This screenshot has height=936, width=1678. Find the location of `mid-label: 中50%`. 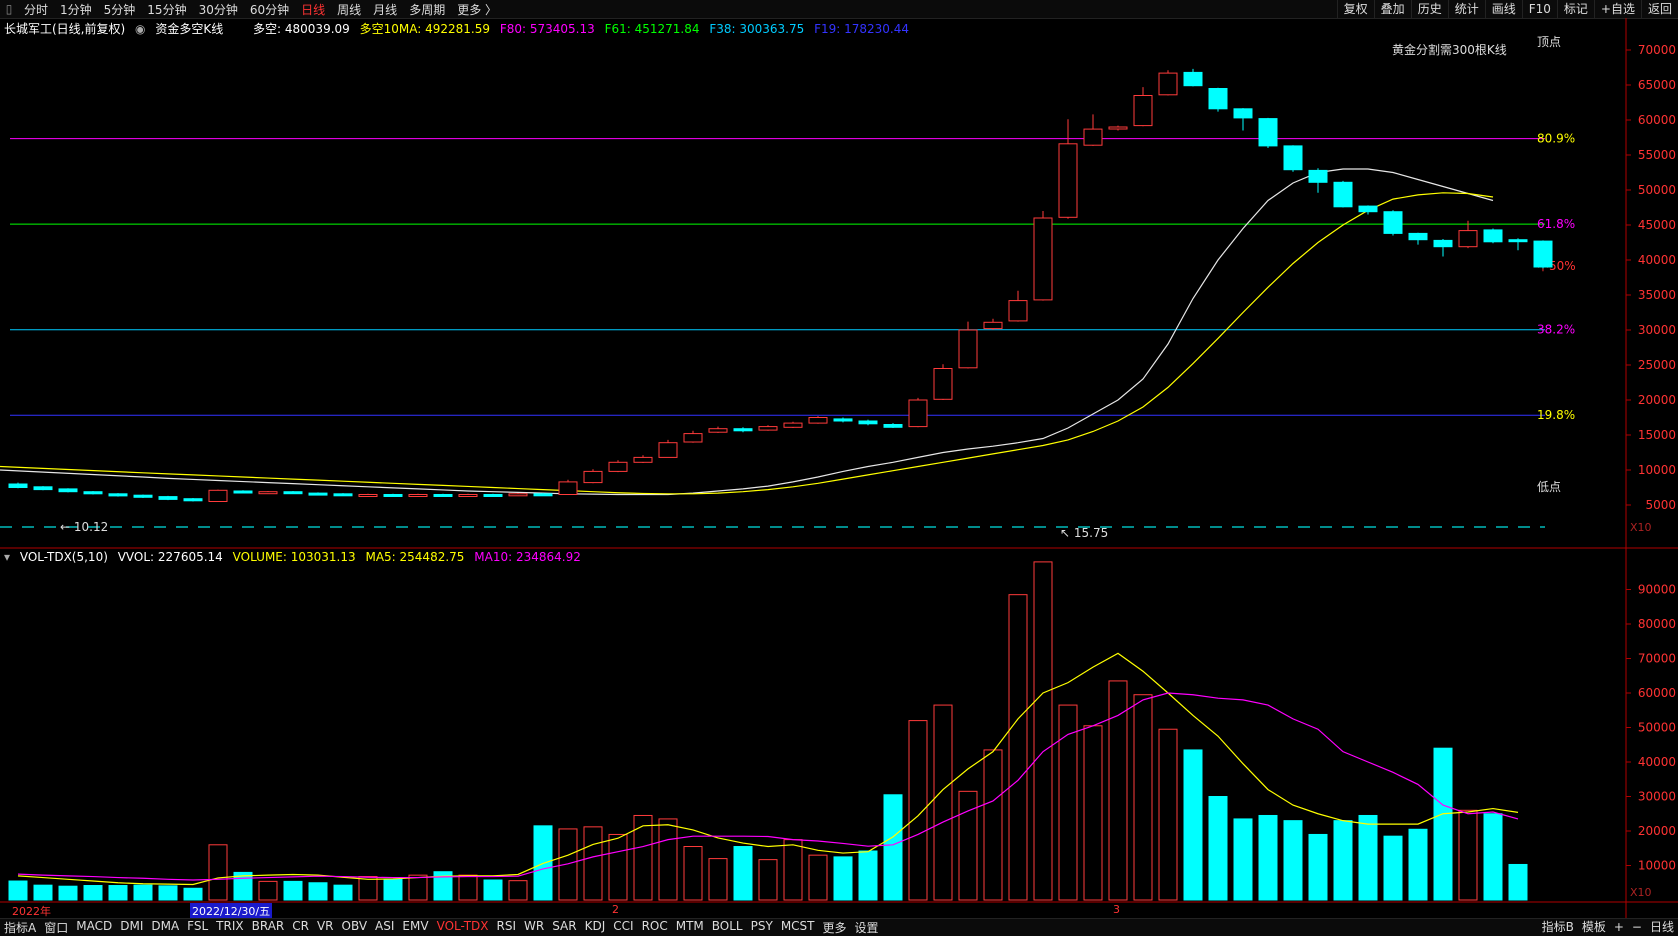

mid-label: 中50% is located at coordinates (1556, 265).